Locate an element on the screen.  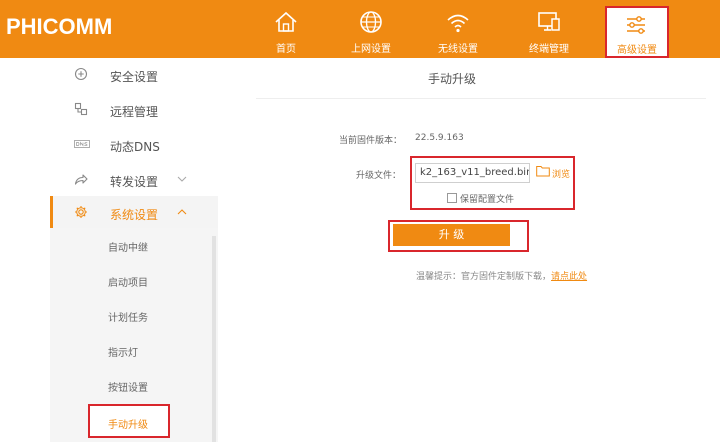
nav-internet: 上网设置 is located at coordinates (371, 29).